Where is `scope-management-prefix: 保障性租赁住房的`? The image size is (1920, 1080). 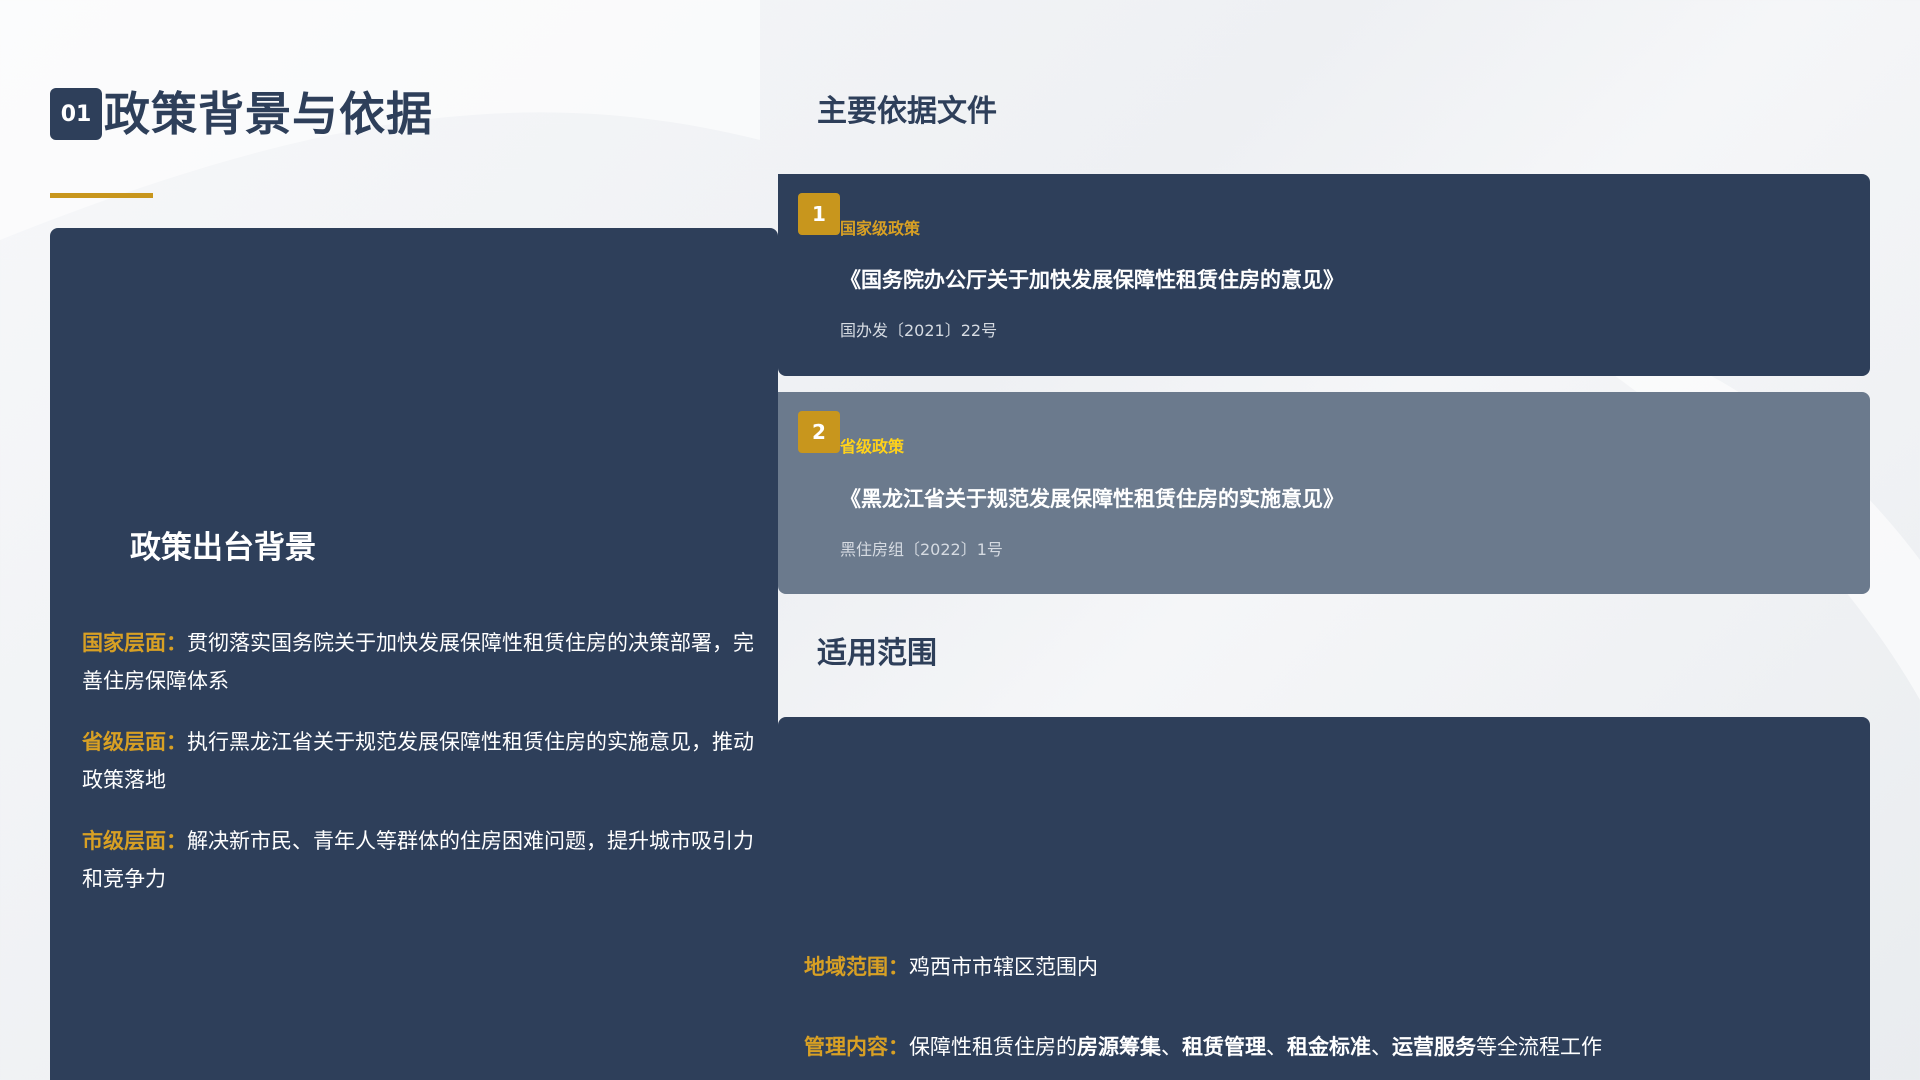 scope-management-prefix: 保障性租赁住房的 is located at coordinates (993, 1047).